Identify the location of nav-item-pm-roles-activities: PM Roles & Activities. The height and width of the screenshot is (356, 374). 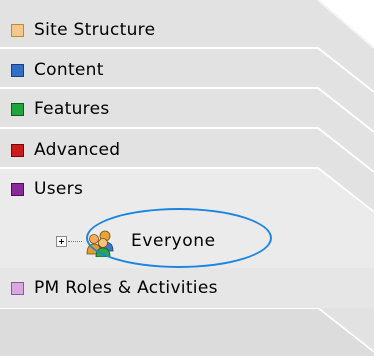
(187, 288).